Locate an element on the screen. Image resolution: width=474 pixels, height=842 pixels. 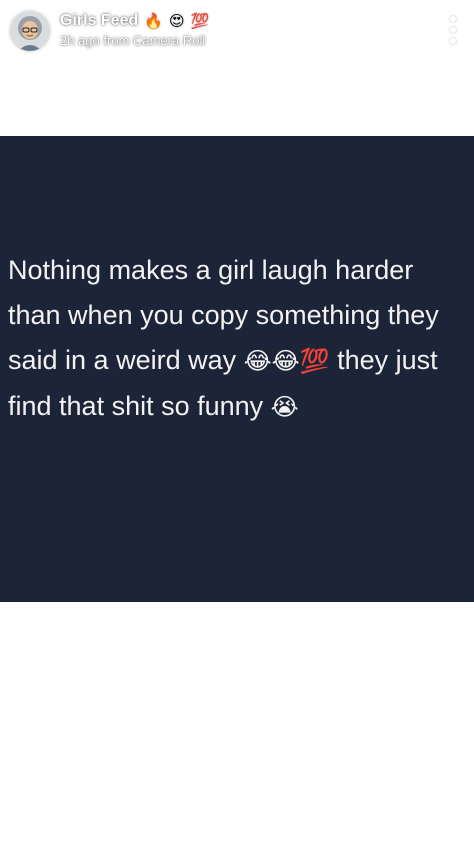
story-title: Girls Feed is located at coordinates (99, 21).